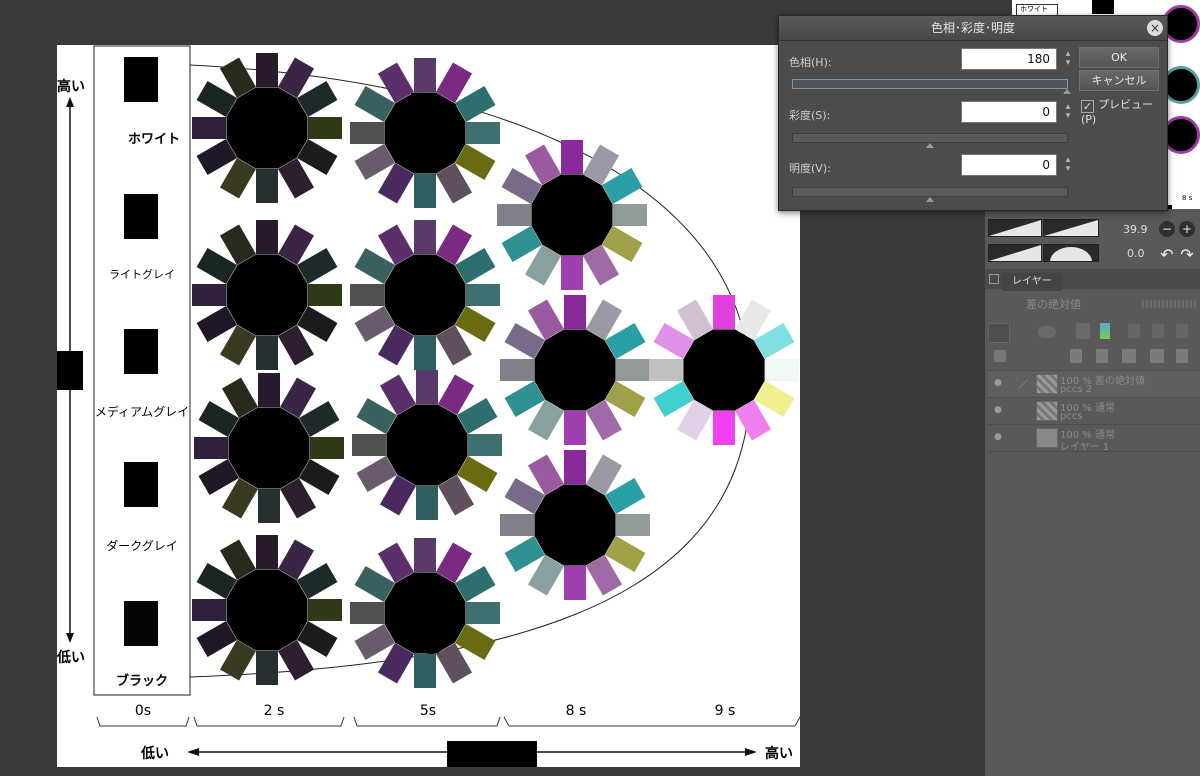 The image size is (1200, 776). I want to click on brightness-slider, so click(930, 194).